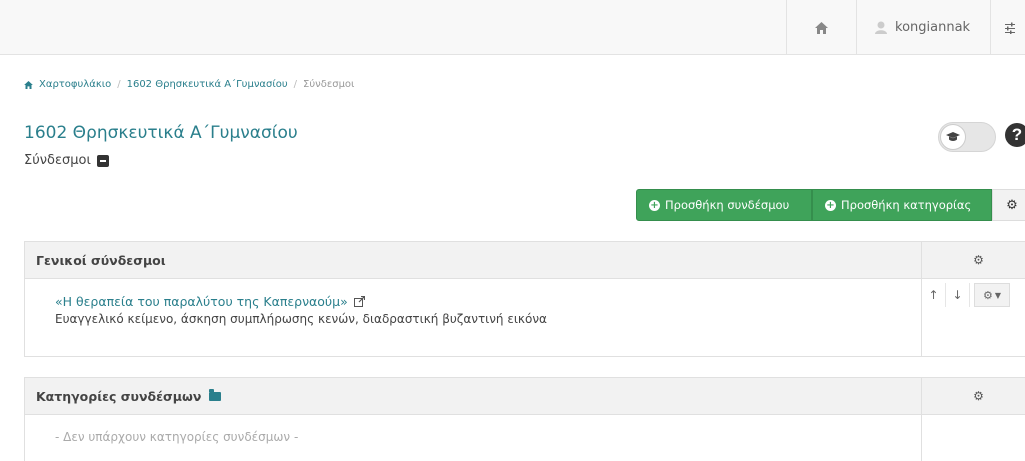 This screenshot has width=1025, height=461. What do you see at coordinates (207, 84) in the screenshot?
I see `breadcrumb-course: 1602 Θρησκευτικά Α΄Γυμνασίου` at bounding box center [207, 84].